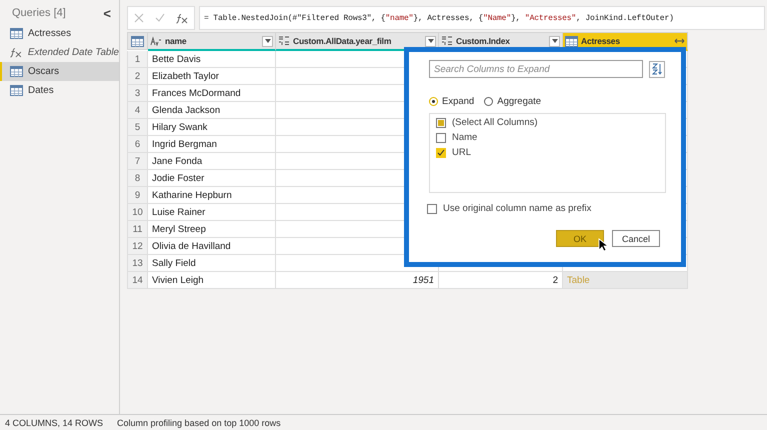 Image resolution: width=767 pixels, height=430 pixels. Describe the element at coordinates (39, 13) in the screenshot. I see `queries-title: Queries [4]` at that location.